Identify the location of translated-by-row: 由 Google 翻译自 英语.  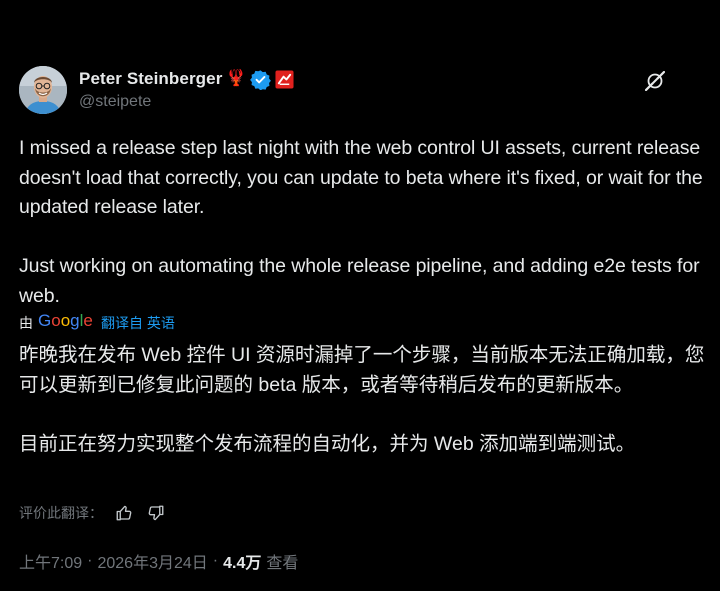
(97, 323).